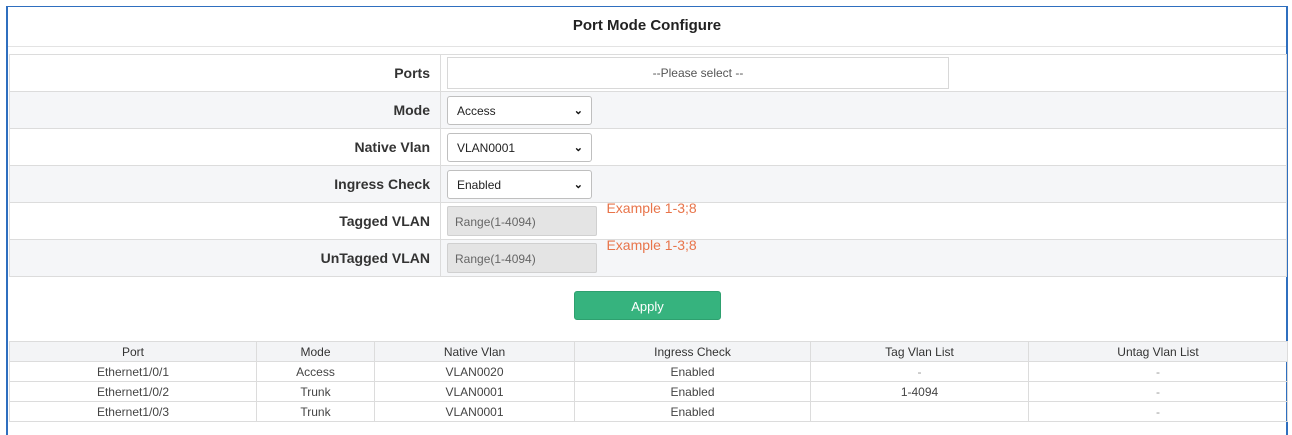  I want to click on col-tag-vlan-list-header: Tag Vlan List, so click(919, 351).